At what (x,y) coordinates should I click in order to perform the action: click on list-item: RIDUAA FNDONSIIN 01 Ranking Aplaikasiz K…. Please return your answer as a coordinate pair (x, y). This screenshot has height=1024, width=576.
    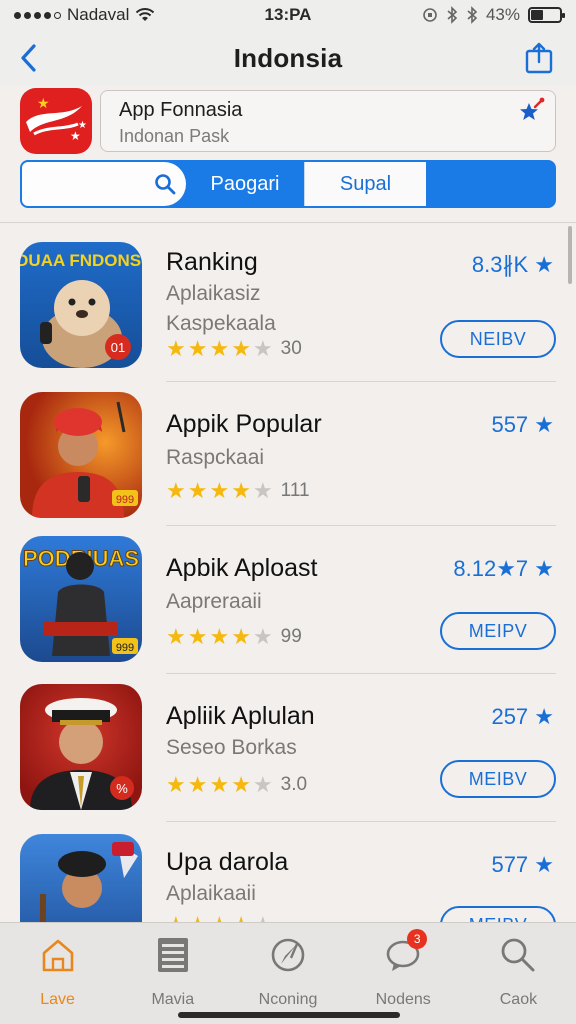
    Looking at the image, I should click on (288, 314).